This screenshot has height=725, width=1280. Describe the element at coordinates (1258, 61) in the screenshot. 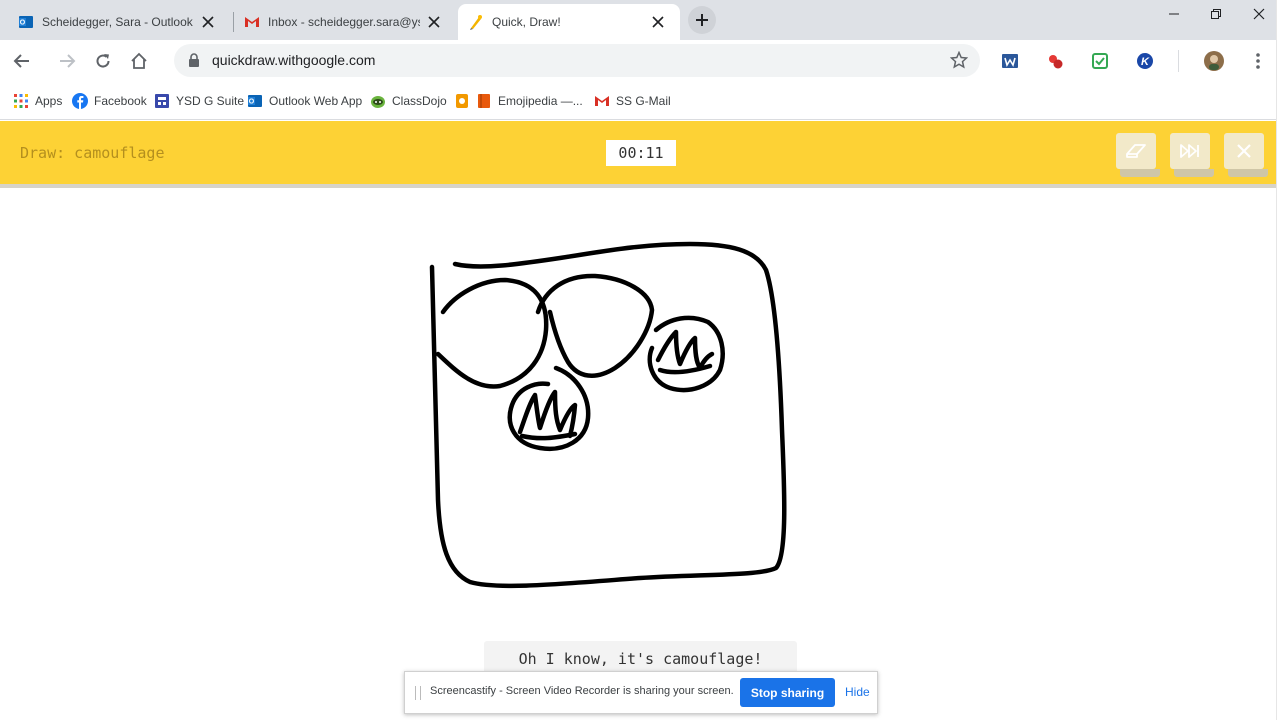

I see `menu-kebab-icon` at that location.